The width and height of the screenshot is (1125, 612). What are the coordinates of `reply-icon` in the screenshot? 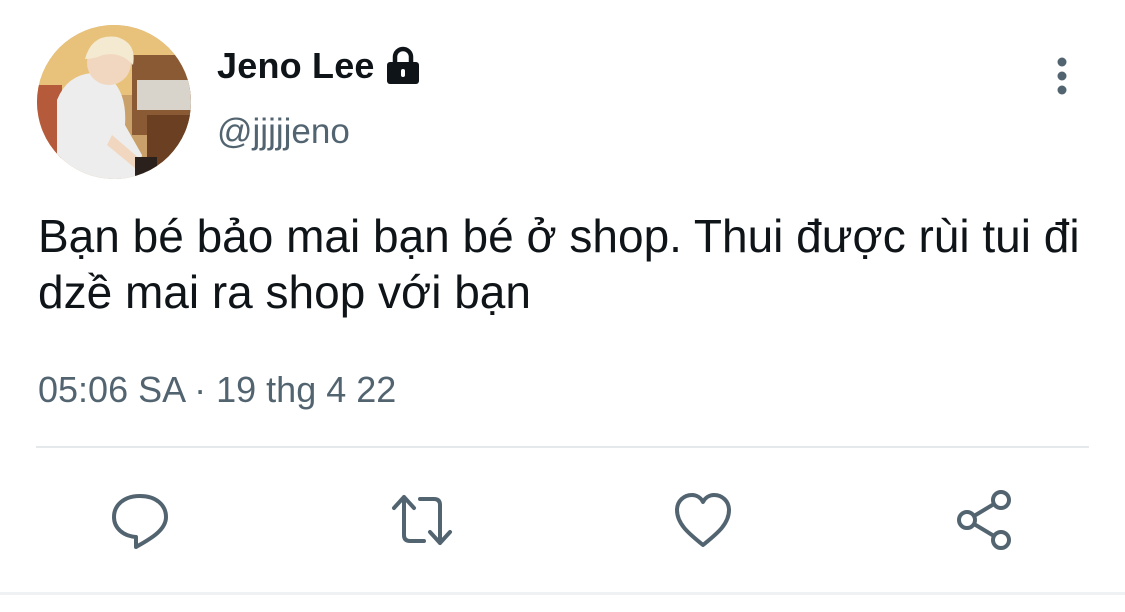 It's located at (140, 521).